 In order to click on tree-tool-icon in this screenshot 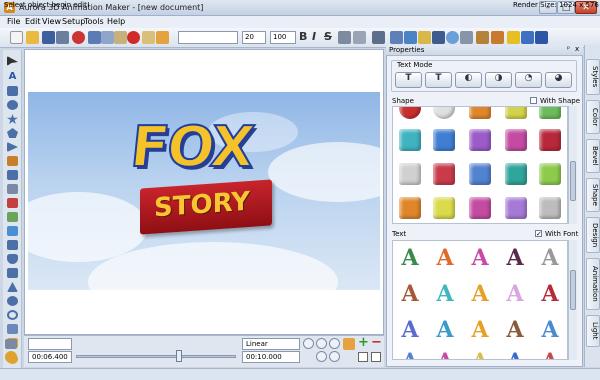, I will do `click(12, 217)`.